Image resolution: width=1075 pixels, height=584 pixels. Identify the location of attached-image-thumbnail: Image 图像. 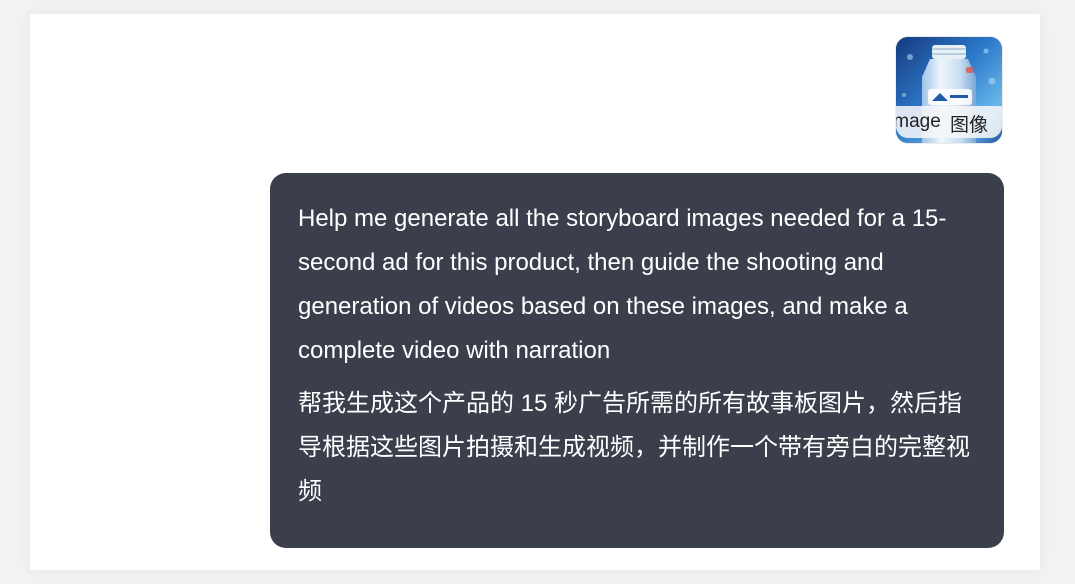
(949, 90).